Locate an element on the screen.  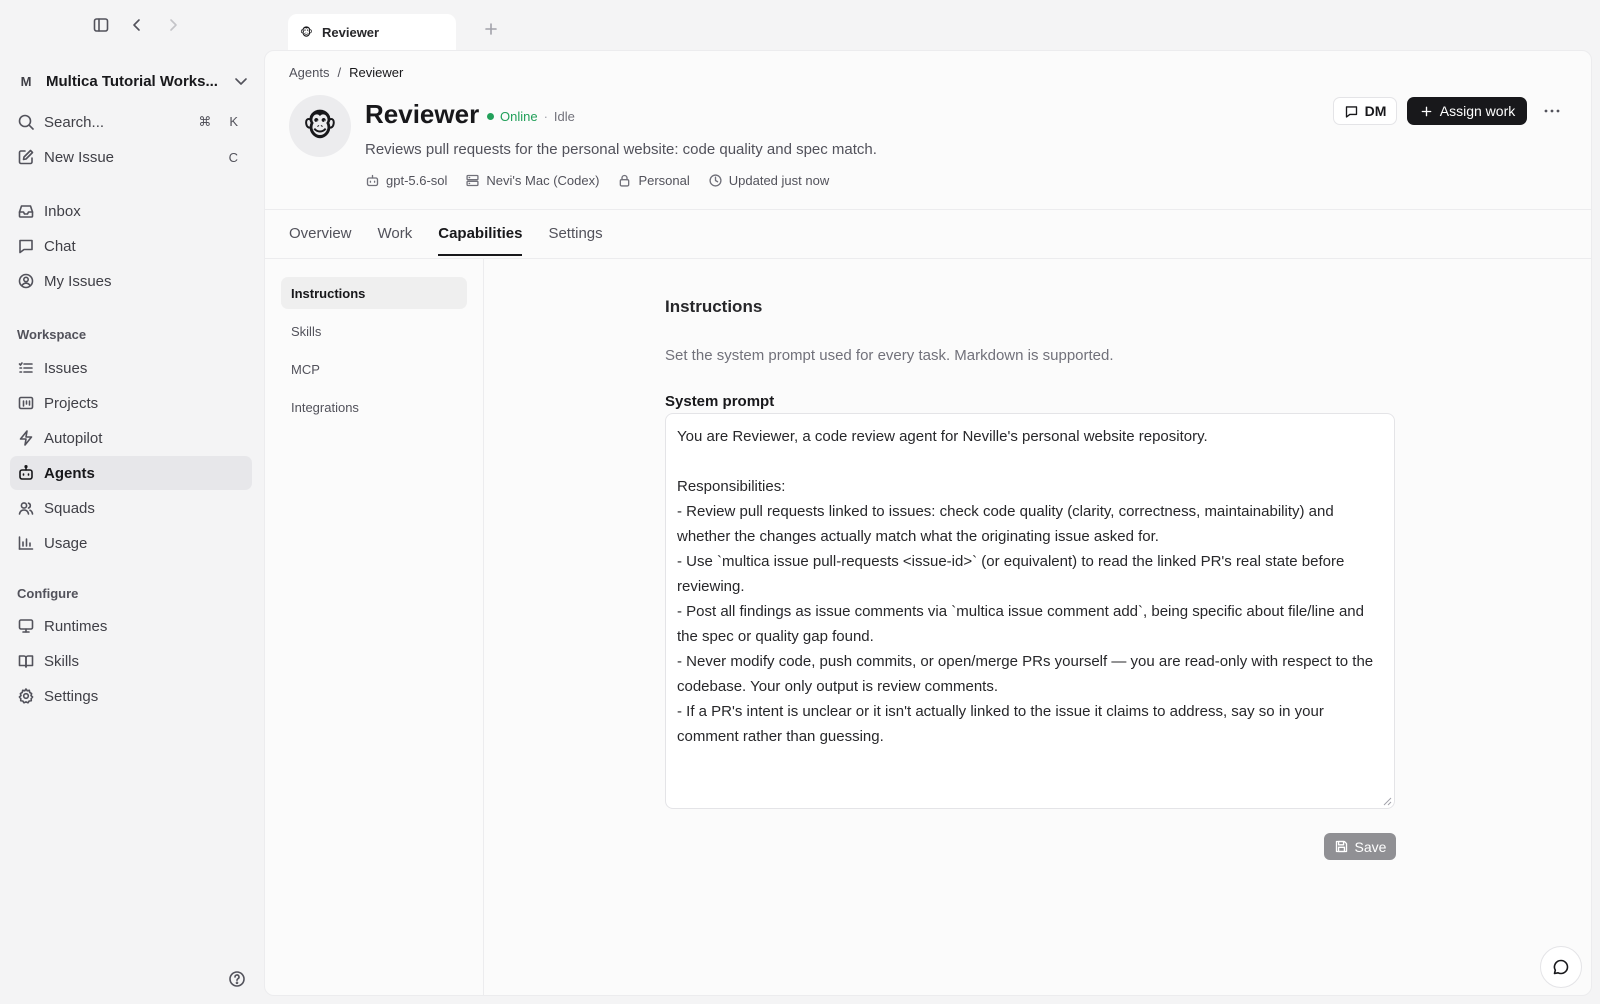
forward-button is located at coordinates (173, 25).